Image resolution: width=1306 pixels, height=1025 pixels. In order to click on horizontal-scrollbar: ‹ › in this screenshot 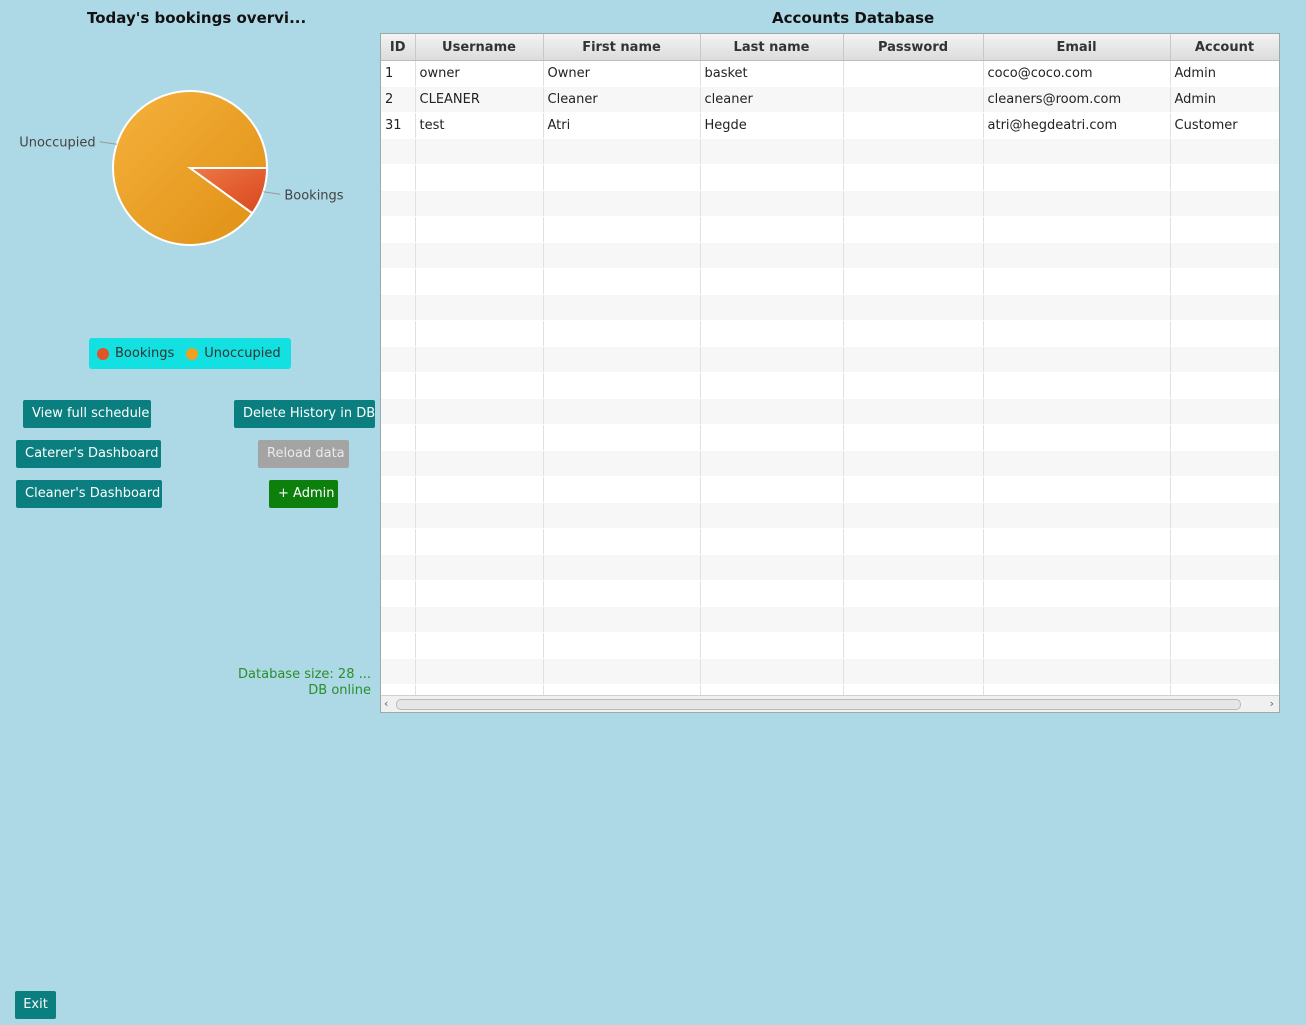, I will do `click(830, 703)`.